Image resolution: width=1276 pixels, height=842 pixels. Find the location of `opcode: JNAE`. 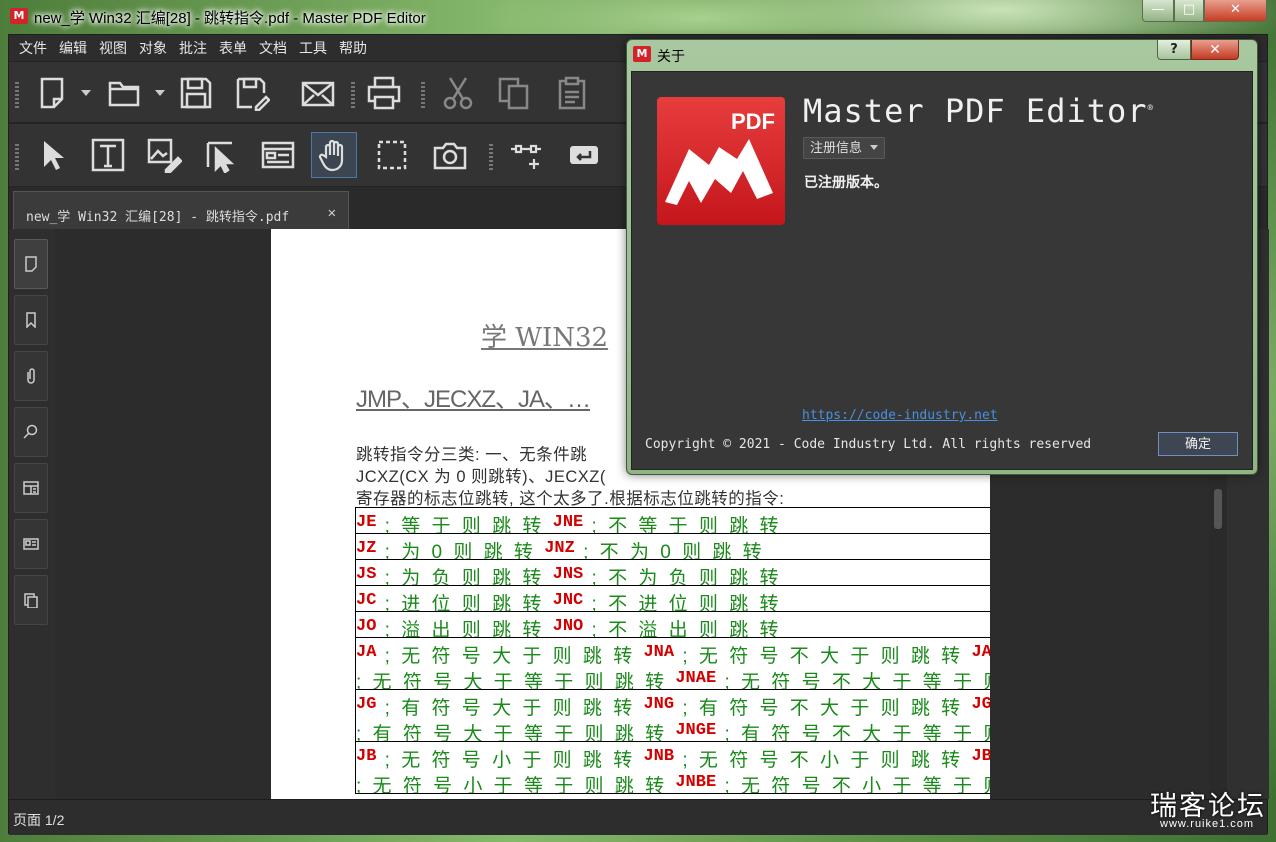

opcode: JNAE is located at coordinates (696, 678).